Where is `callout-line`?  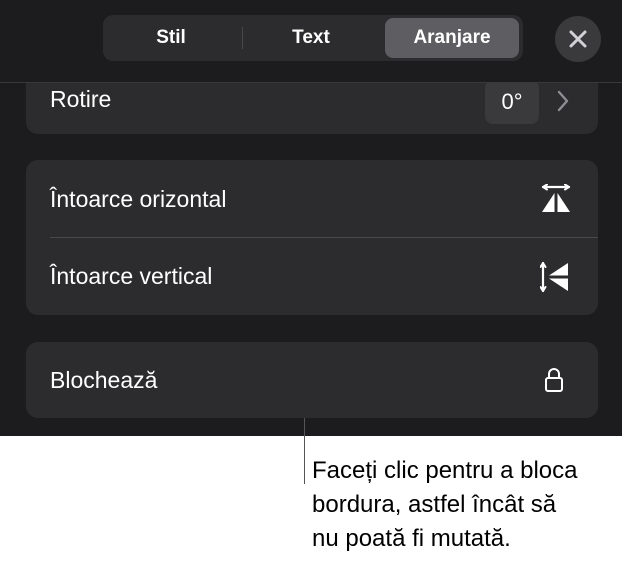
callout-line is located at coordinates (304, 451).